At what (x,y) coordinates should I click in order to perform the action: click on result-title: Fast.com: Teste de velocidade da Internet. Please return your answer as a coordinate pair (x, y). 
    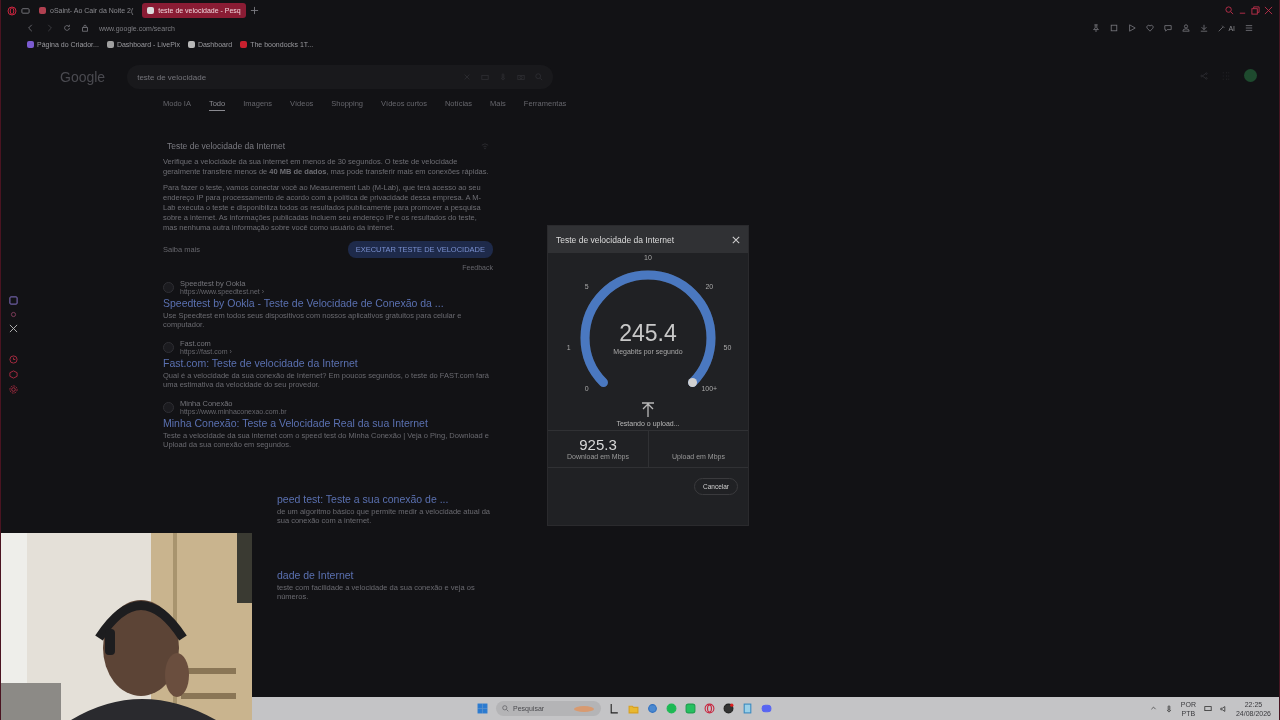
    Looking at the image, I should click on (333, 363).